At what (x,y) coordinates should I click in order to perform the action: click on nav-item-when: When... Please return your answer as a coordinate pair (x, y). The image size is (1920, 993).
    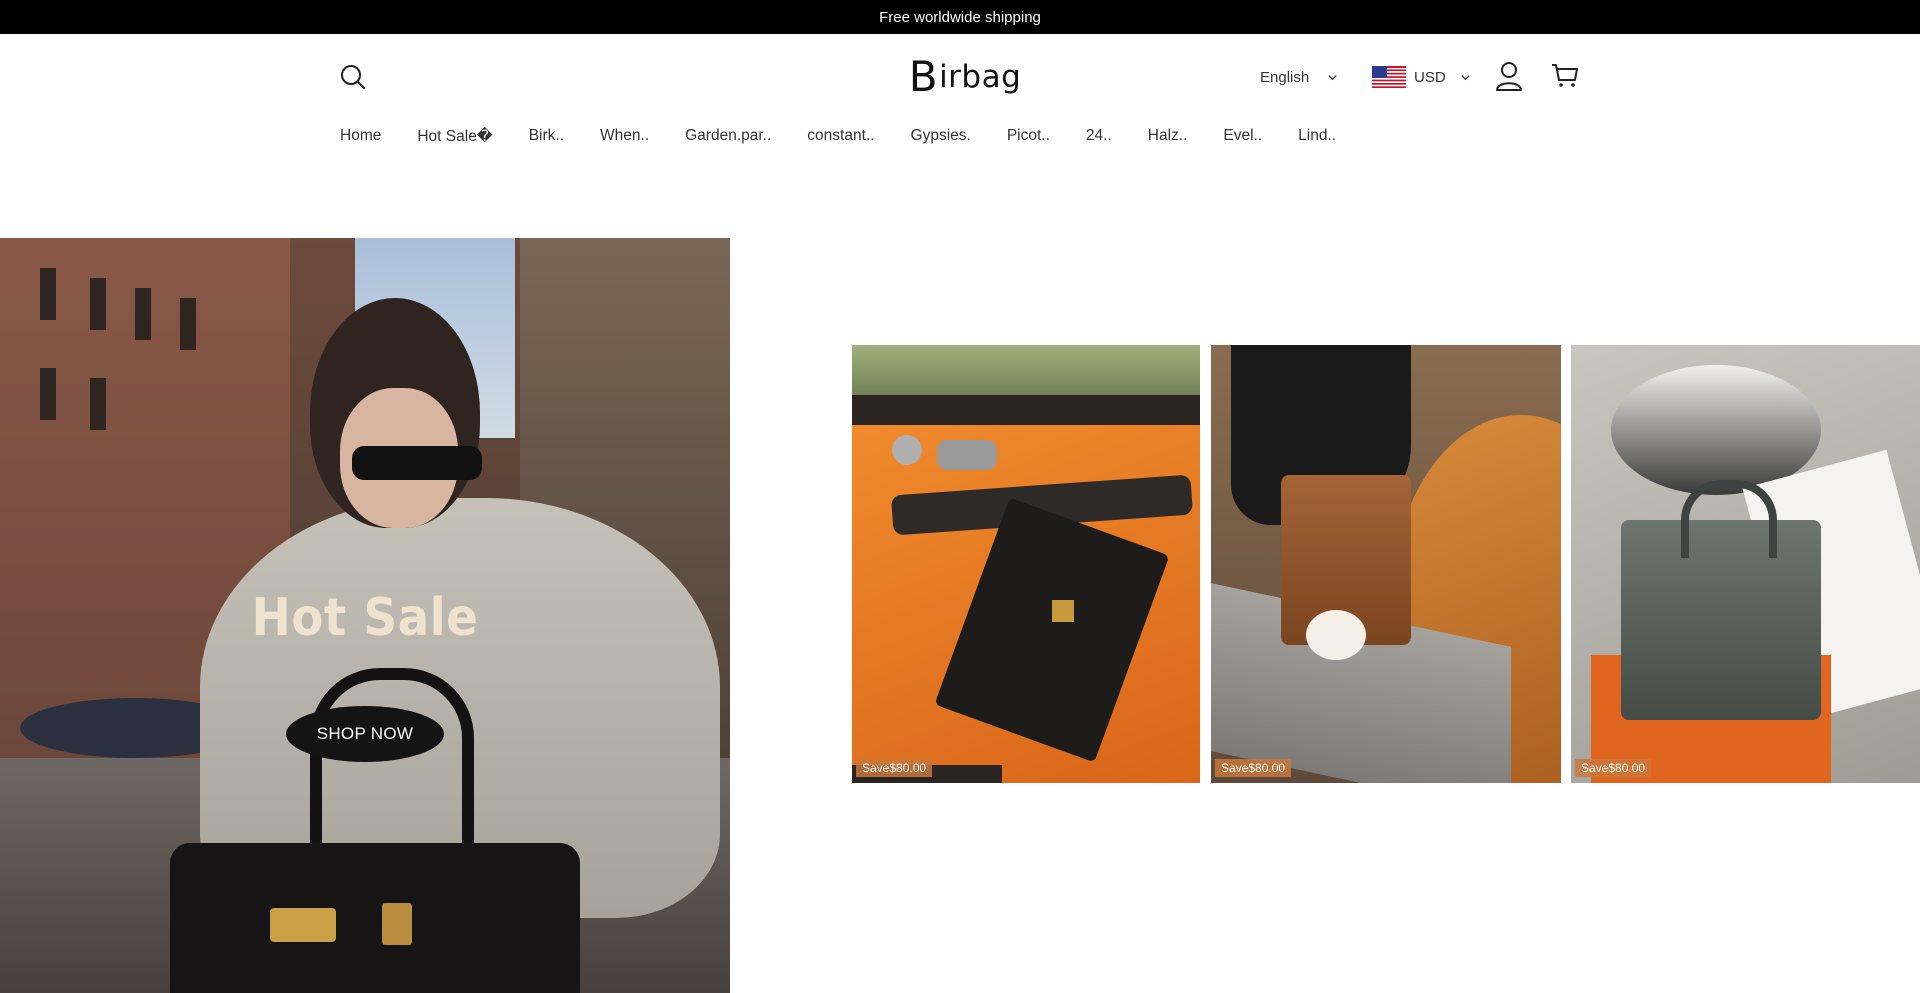
    Looking at the image, I should click on (624, 136).